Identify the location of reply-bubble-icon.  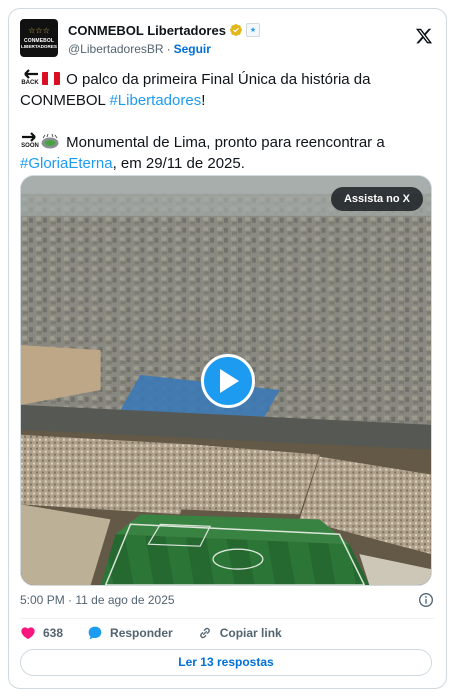
(95, 633).